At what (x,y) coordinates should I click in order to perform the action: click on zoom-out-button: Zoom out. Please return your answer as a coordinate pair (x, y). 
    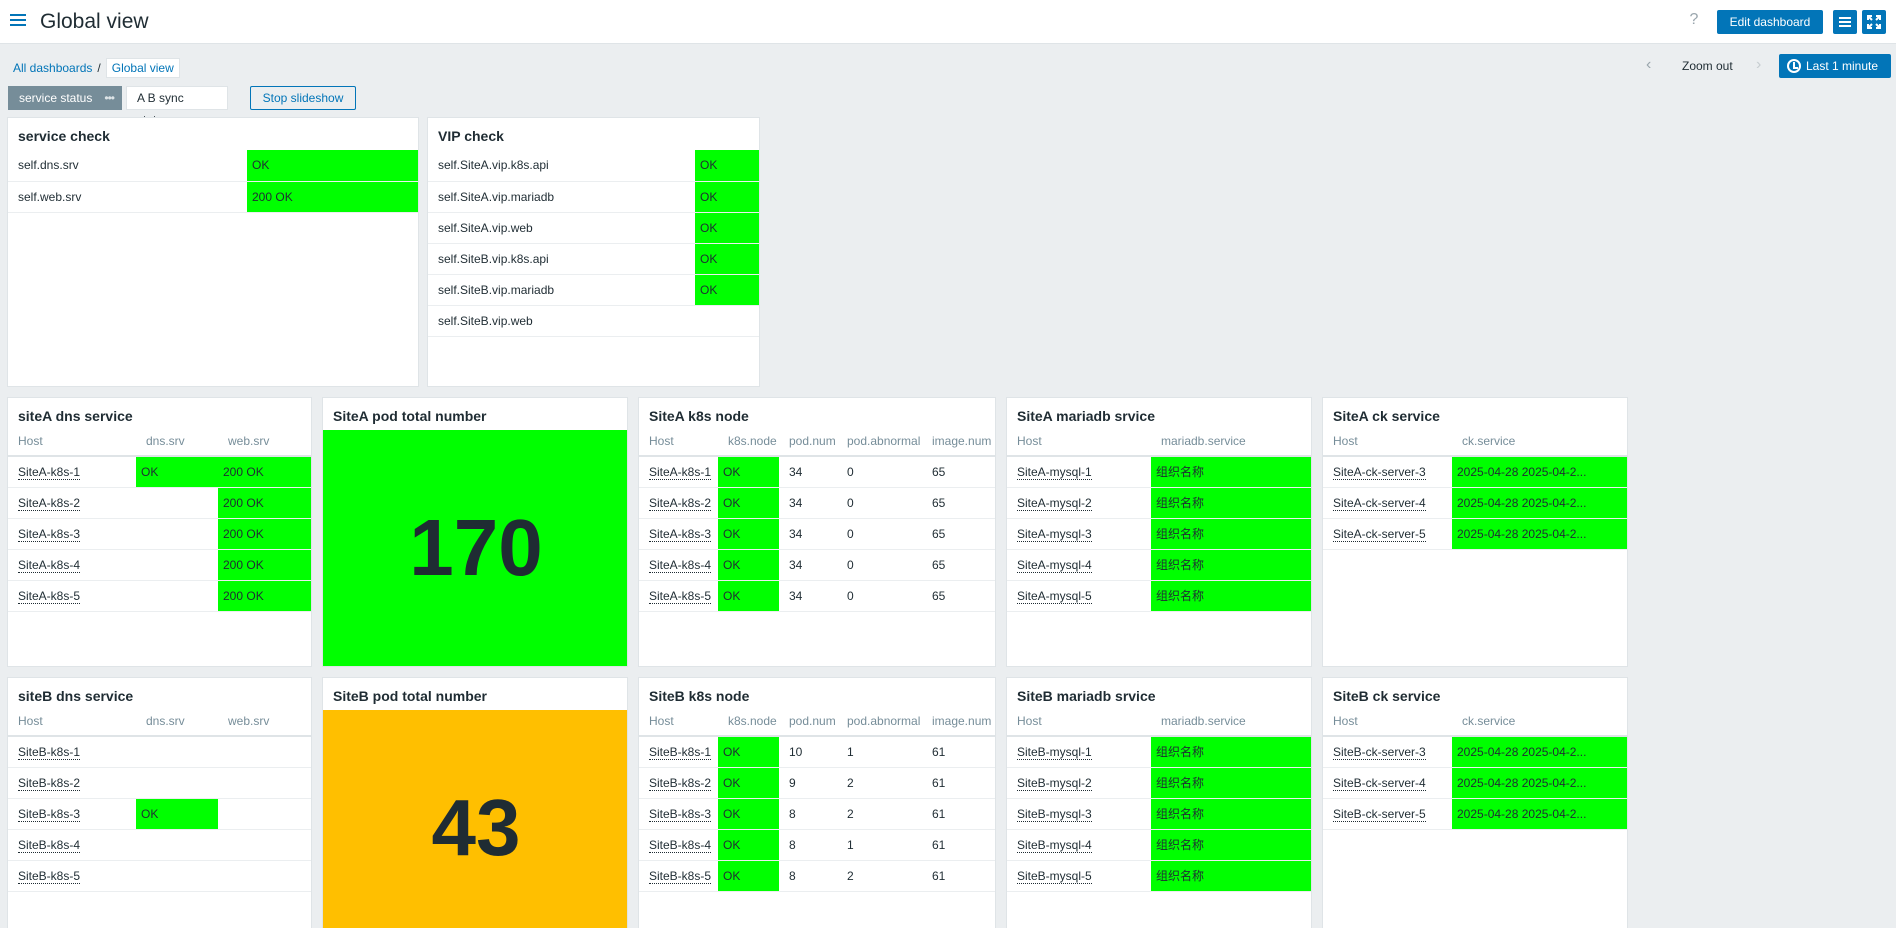
    Looking at the image, I should click on (1707, 66).